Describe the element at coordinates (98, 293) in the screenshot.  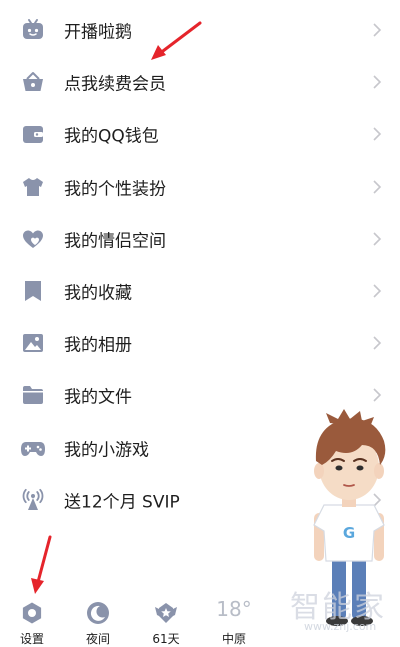
I see `menu-item-label: 我的收藏` at that location.